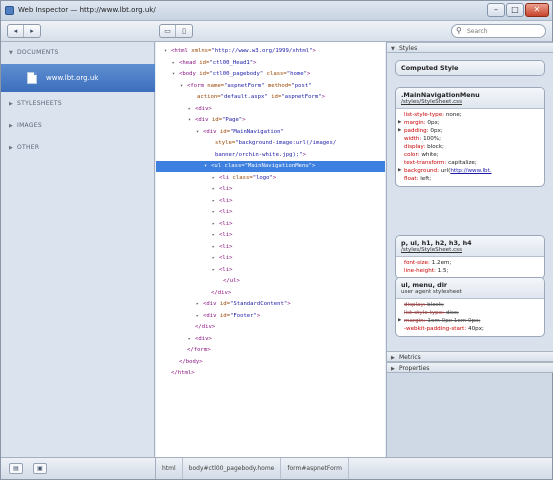 This screenshot has height=480, width=553. I want to click on dom-node-selected: ▾ <ul class="MainNavigationMenu">, so click(270, 166).